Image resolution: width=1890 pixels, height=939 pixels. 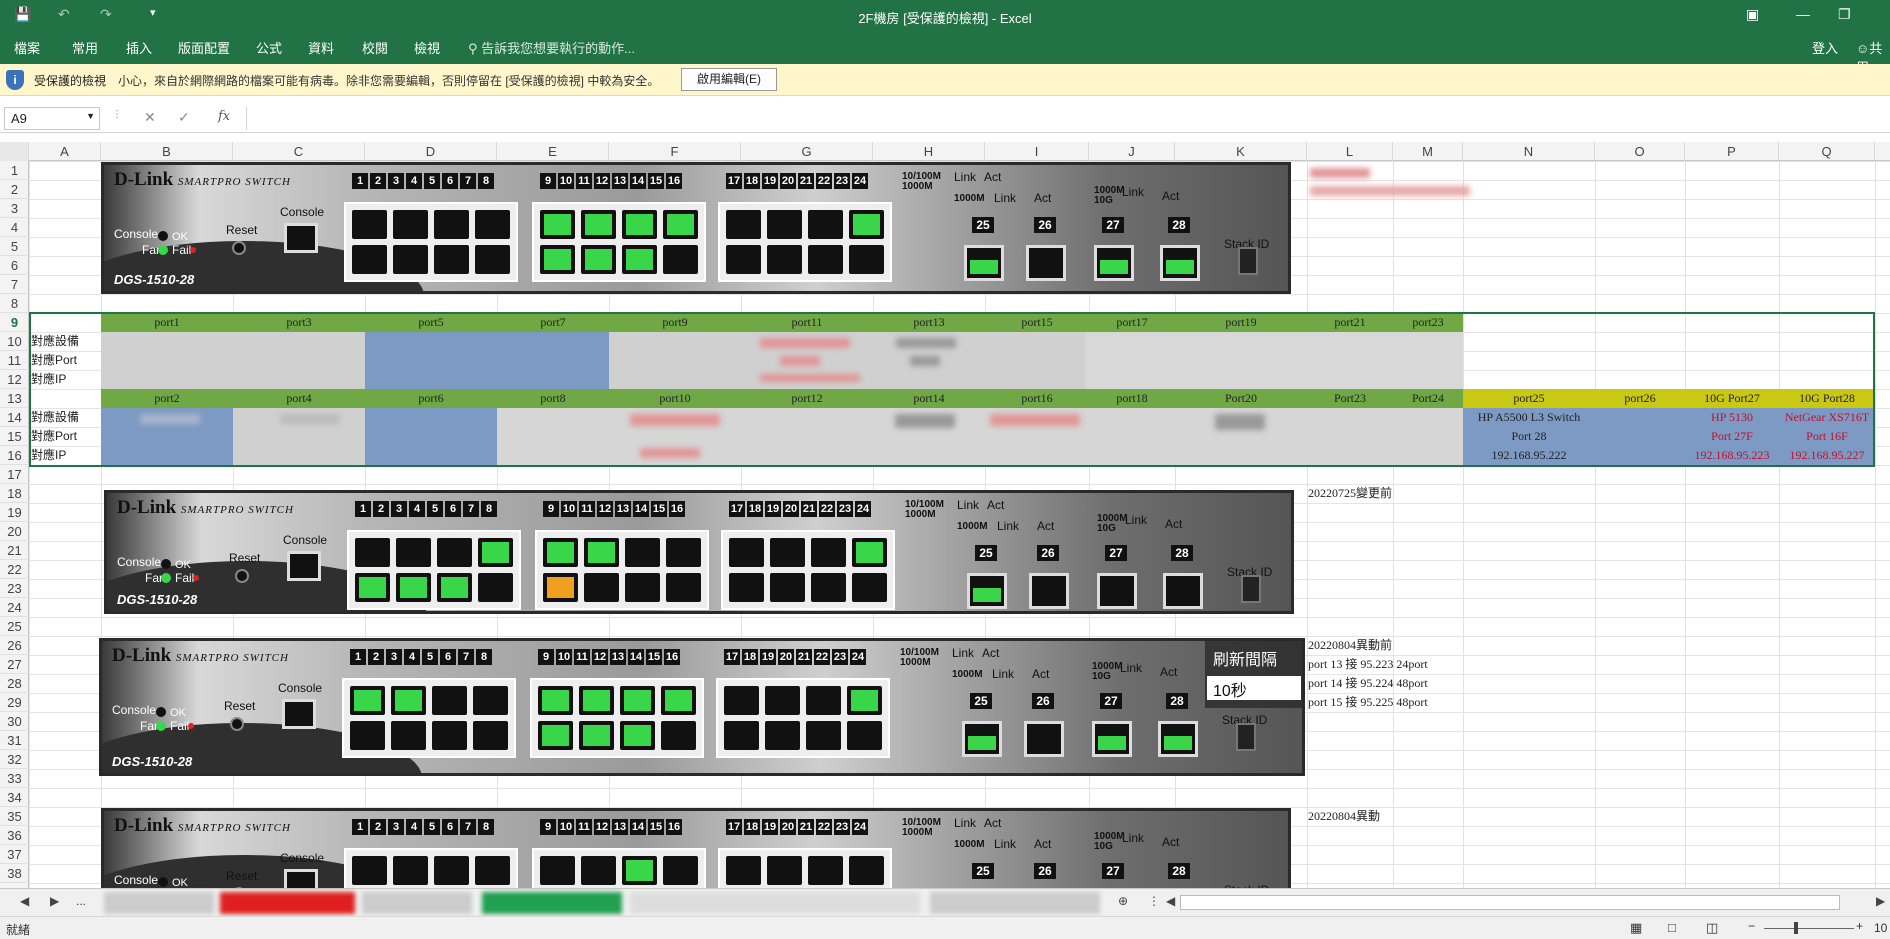 What do you see at coordinates (14, 398) in the screenshot?
I see `row-header: 13` at bounding box center [14, 398].